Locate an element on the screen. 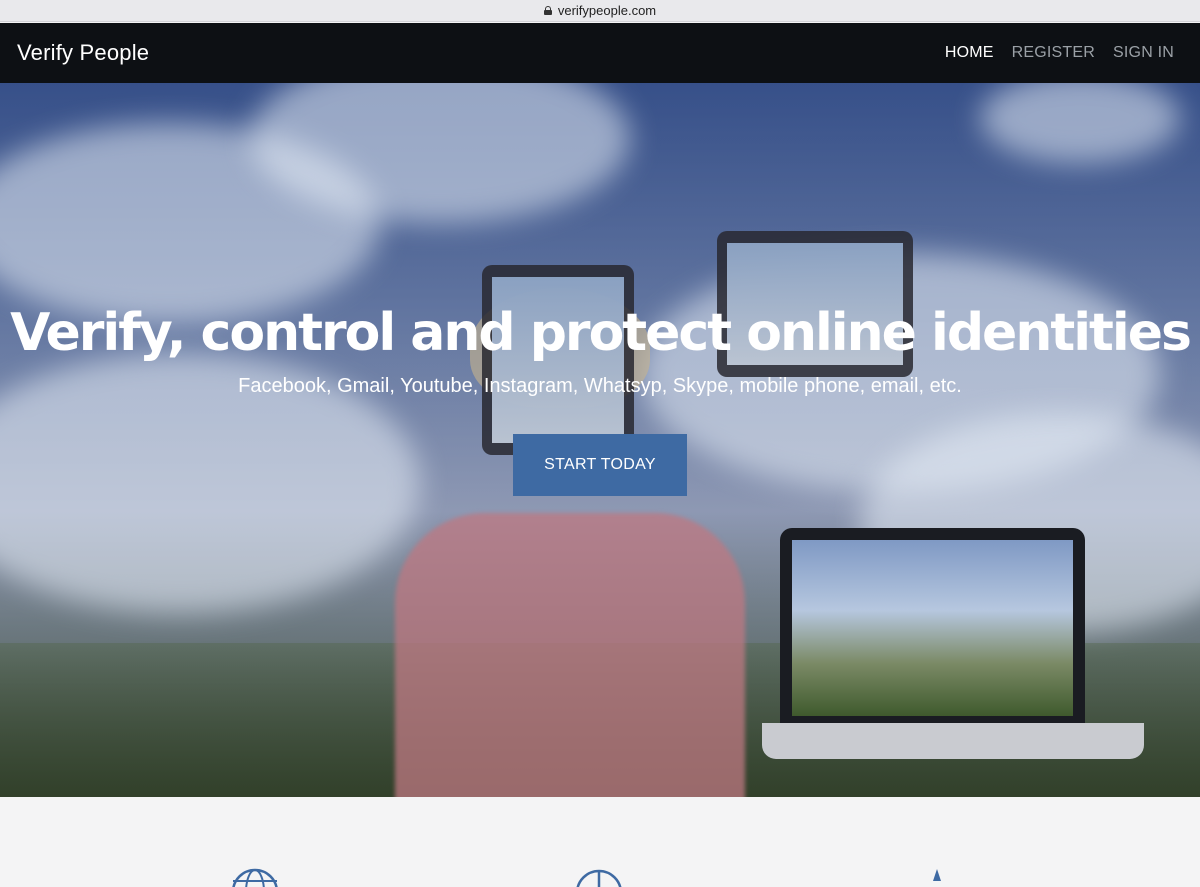 This screenshot has width=1200, height=887. start-today-button: START TODAY is located at coordinates (600, 465).